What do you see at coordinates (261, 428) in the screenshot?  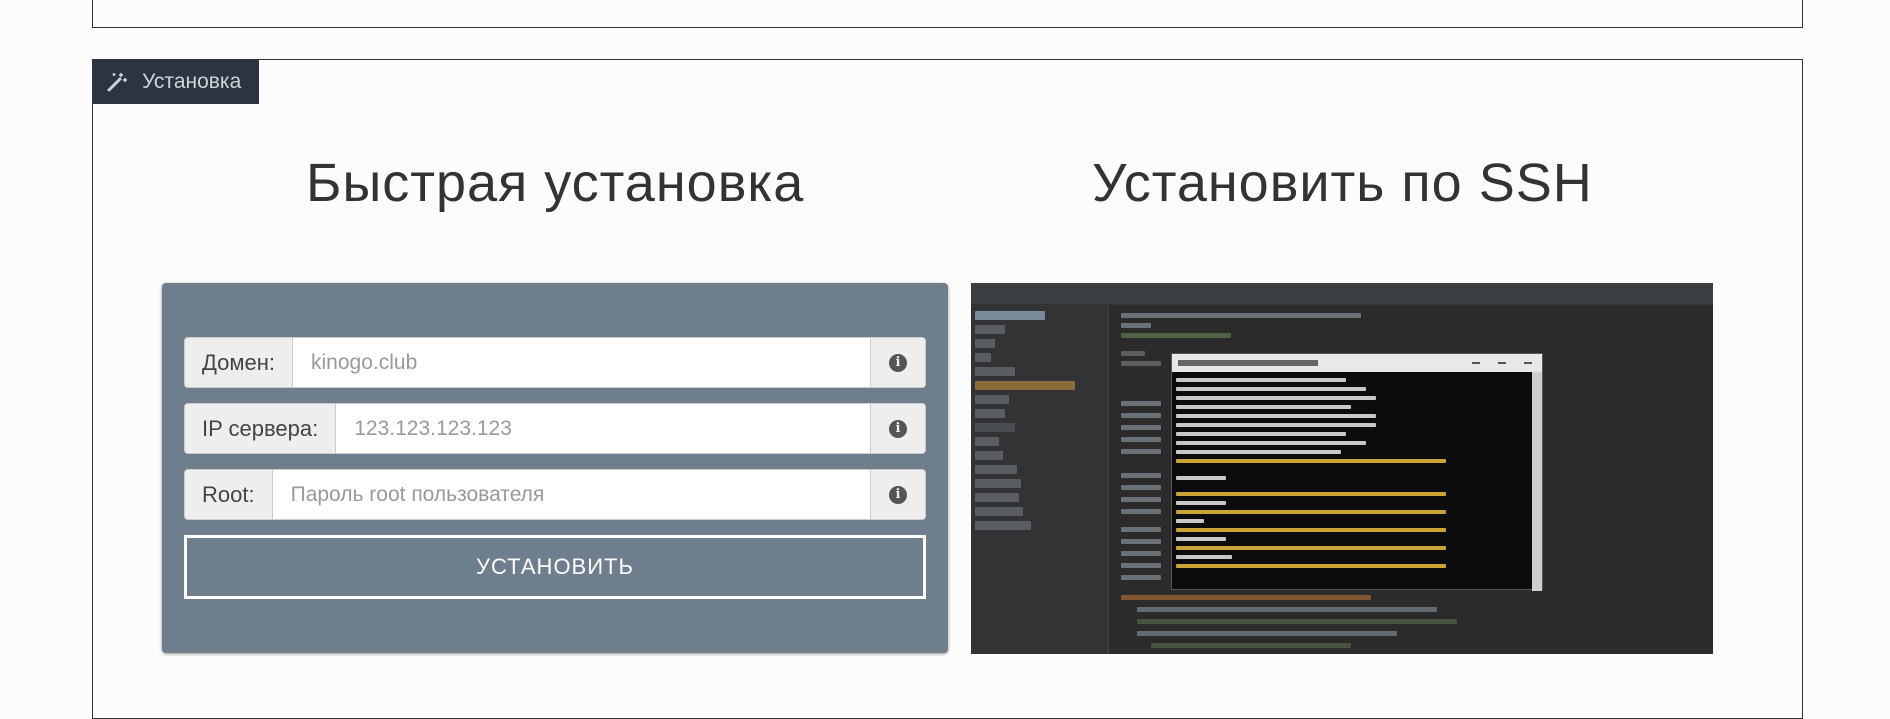 I see `ip-label: IP сервера:` at bounding box center [261, 428].